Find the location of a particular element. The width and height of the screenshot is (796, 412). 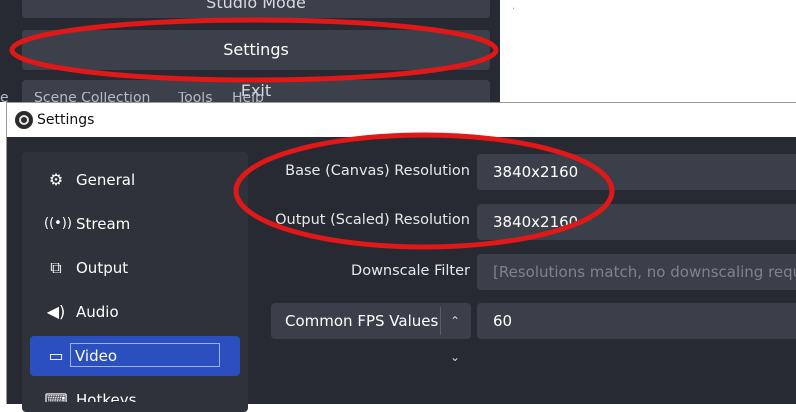

antenna-icon: ((•)) is located at coordinates (58, 223).